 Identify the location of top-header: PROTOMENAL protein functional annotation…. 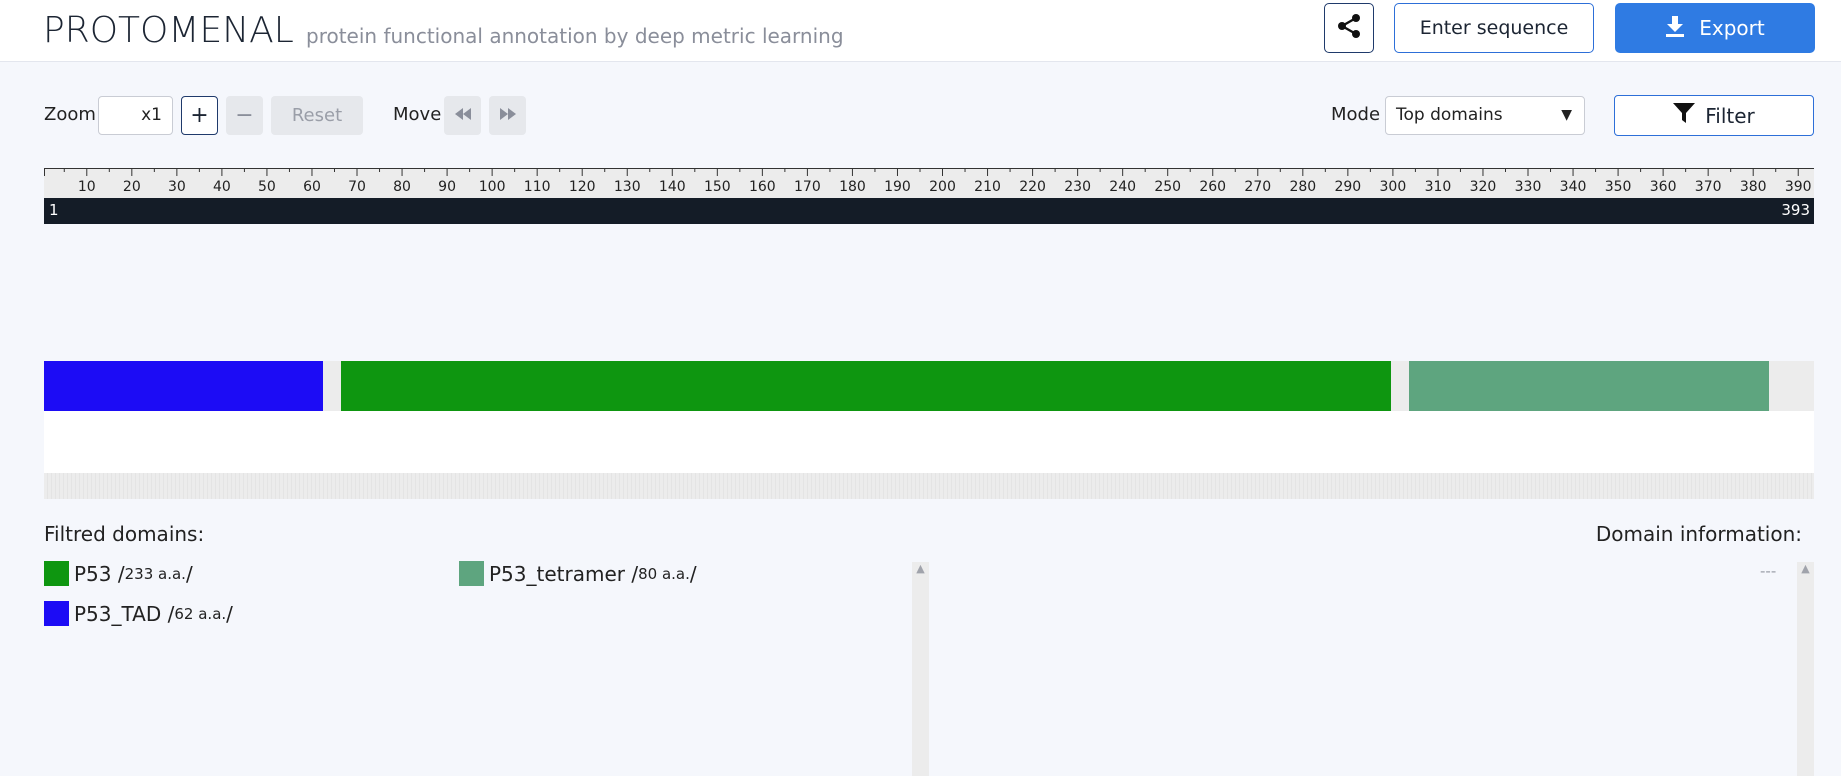
(920, 31).